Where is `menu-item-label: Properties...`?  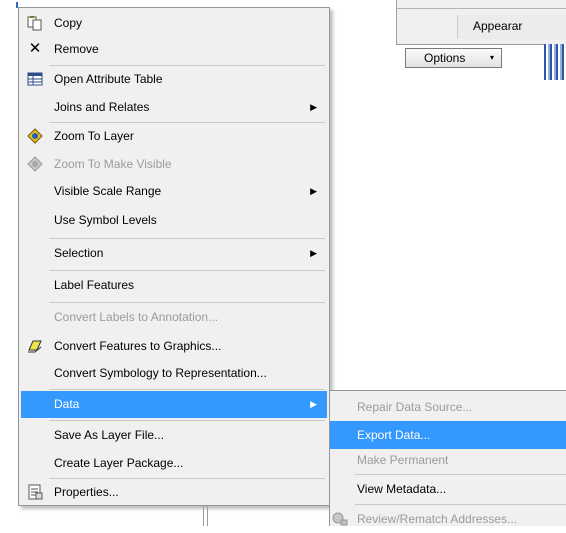 menu-item-label: Properties... is located at coordinates (86, 492).